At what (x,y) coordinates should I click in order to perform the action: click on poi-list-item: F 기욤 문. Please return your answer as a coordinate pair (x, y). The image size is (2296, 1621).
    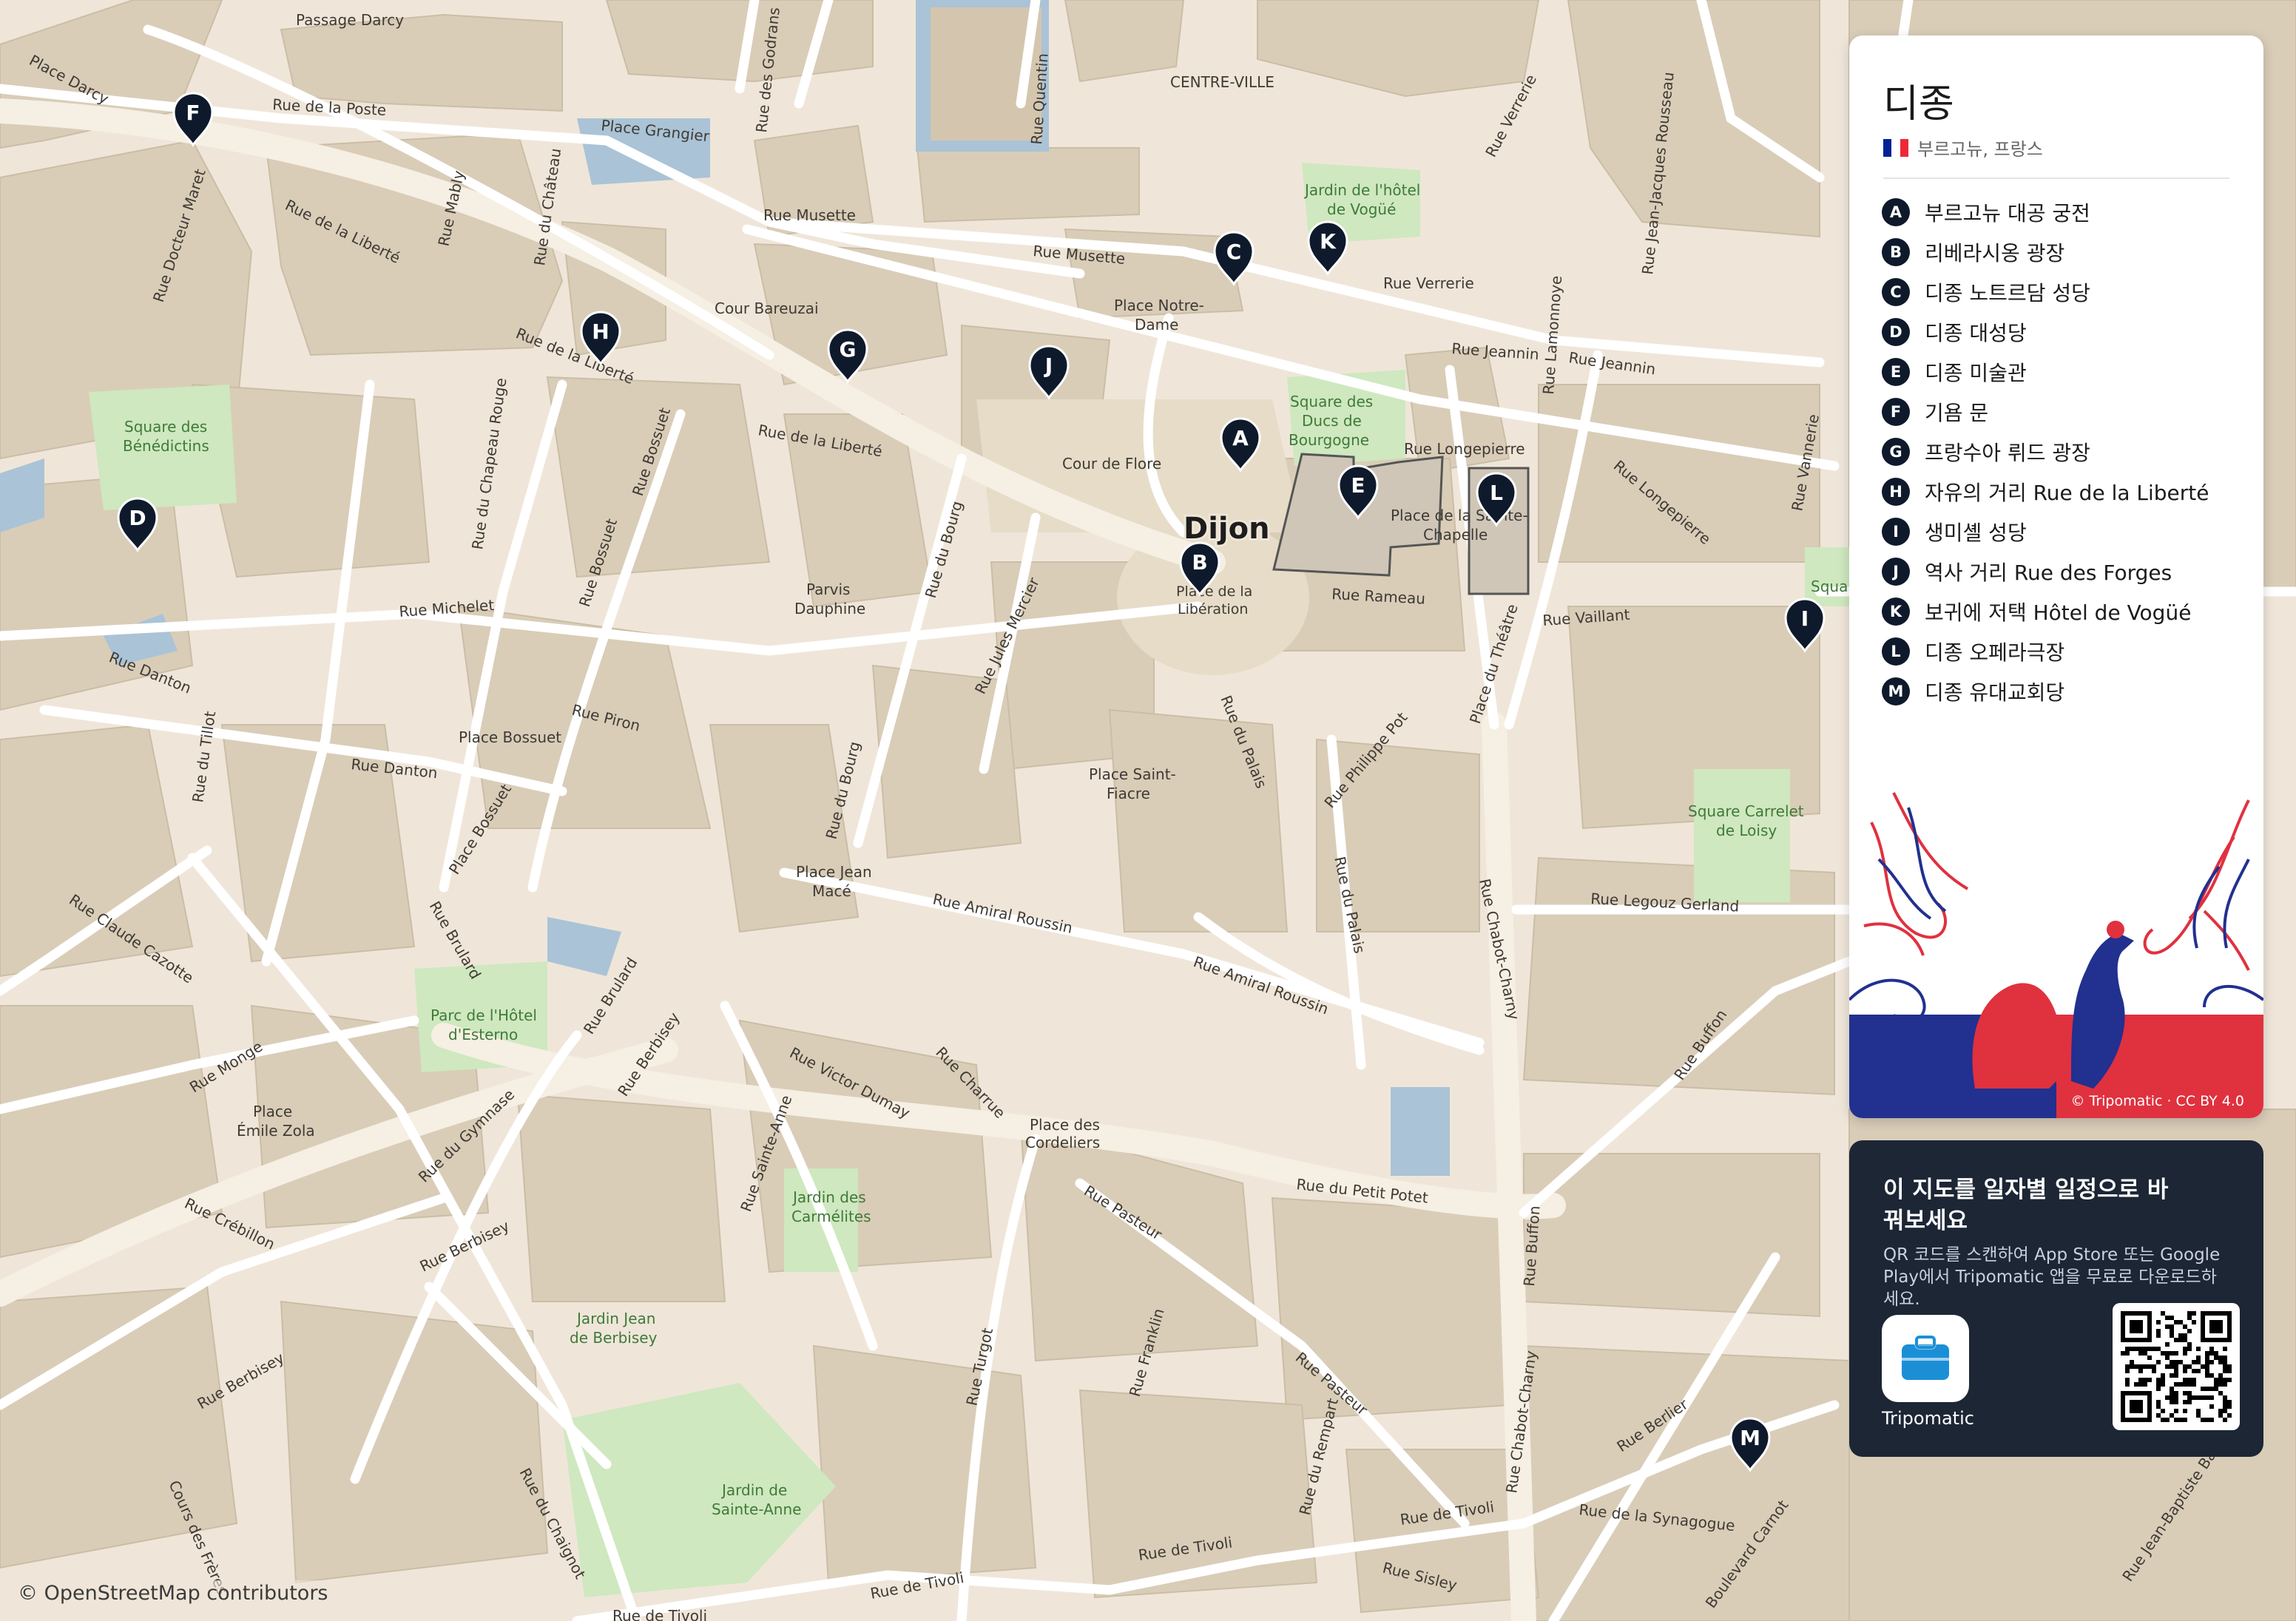
    Looking at the image, I should click on (2045, 412).